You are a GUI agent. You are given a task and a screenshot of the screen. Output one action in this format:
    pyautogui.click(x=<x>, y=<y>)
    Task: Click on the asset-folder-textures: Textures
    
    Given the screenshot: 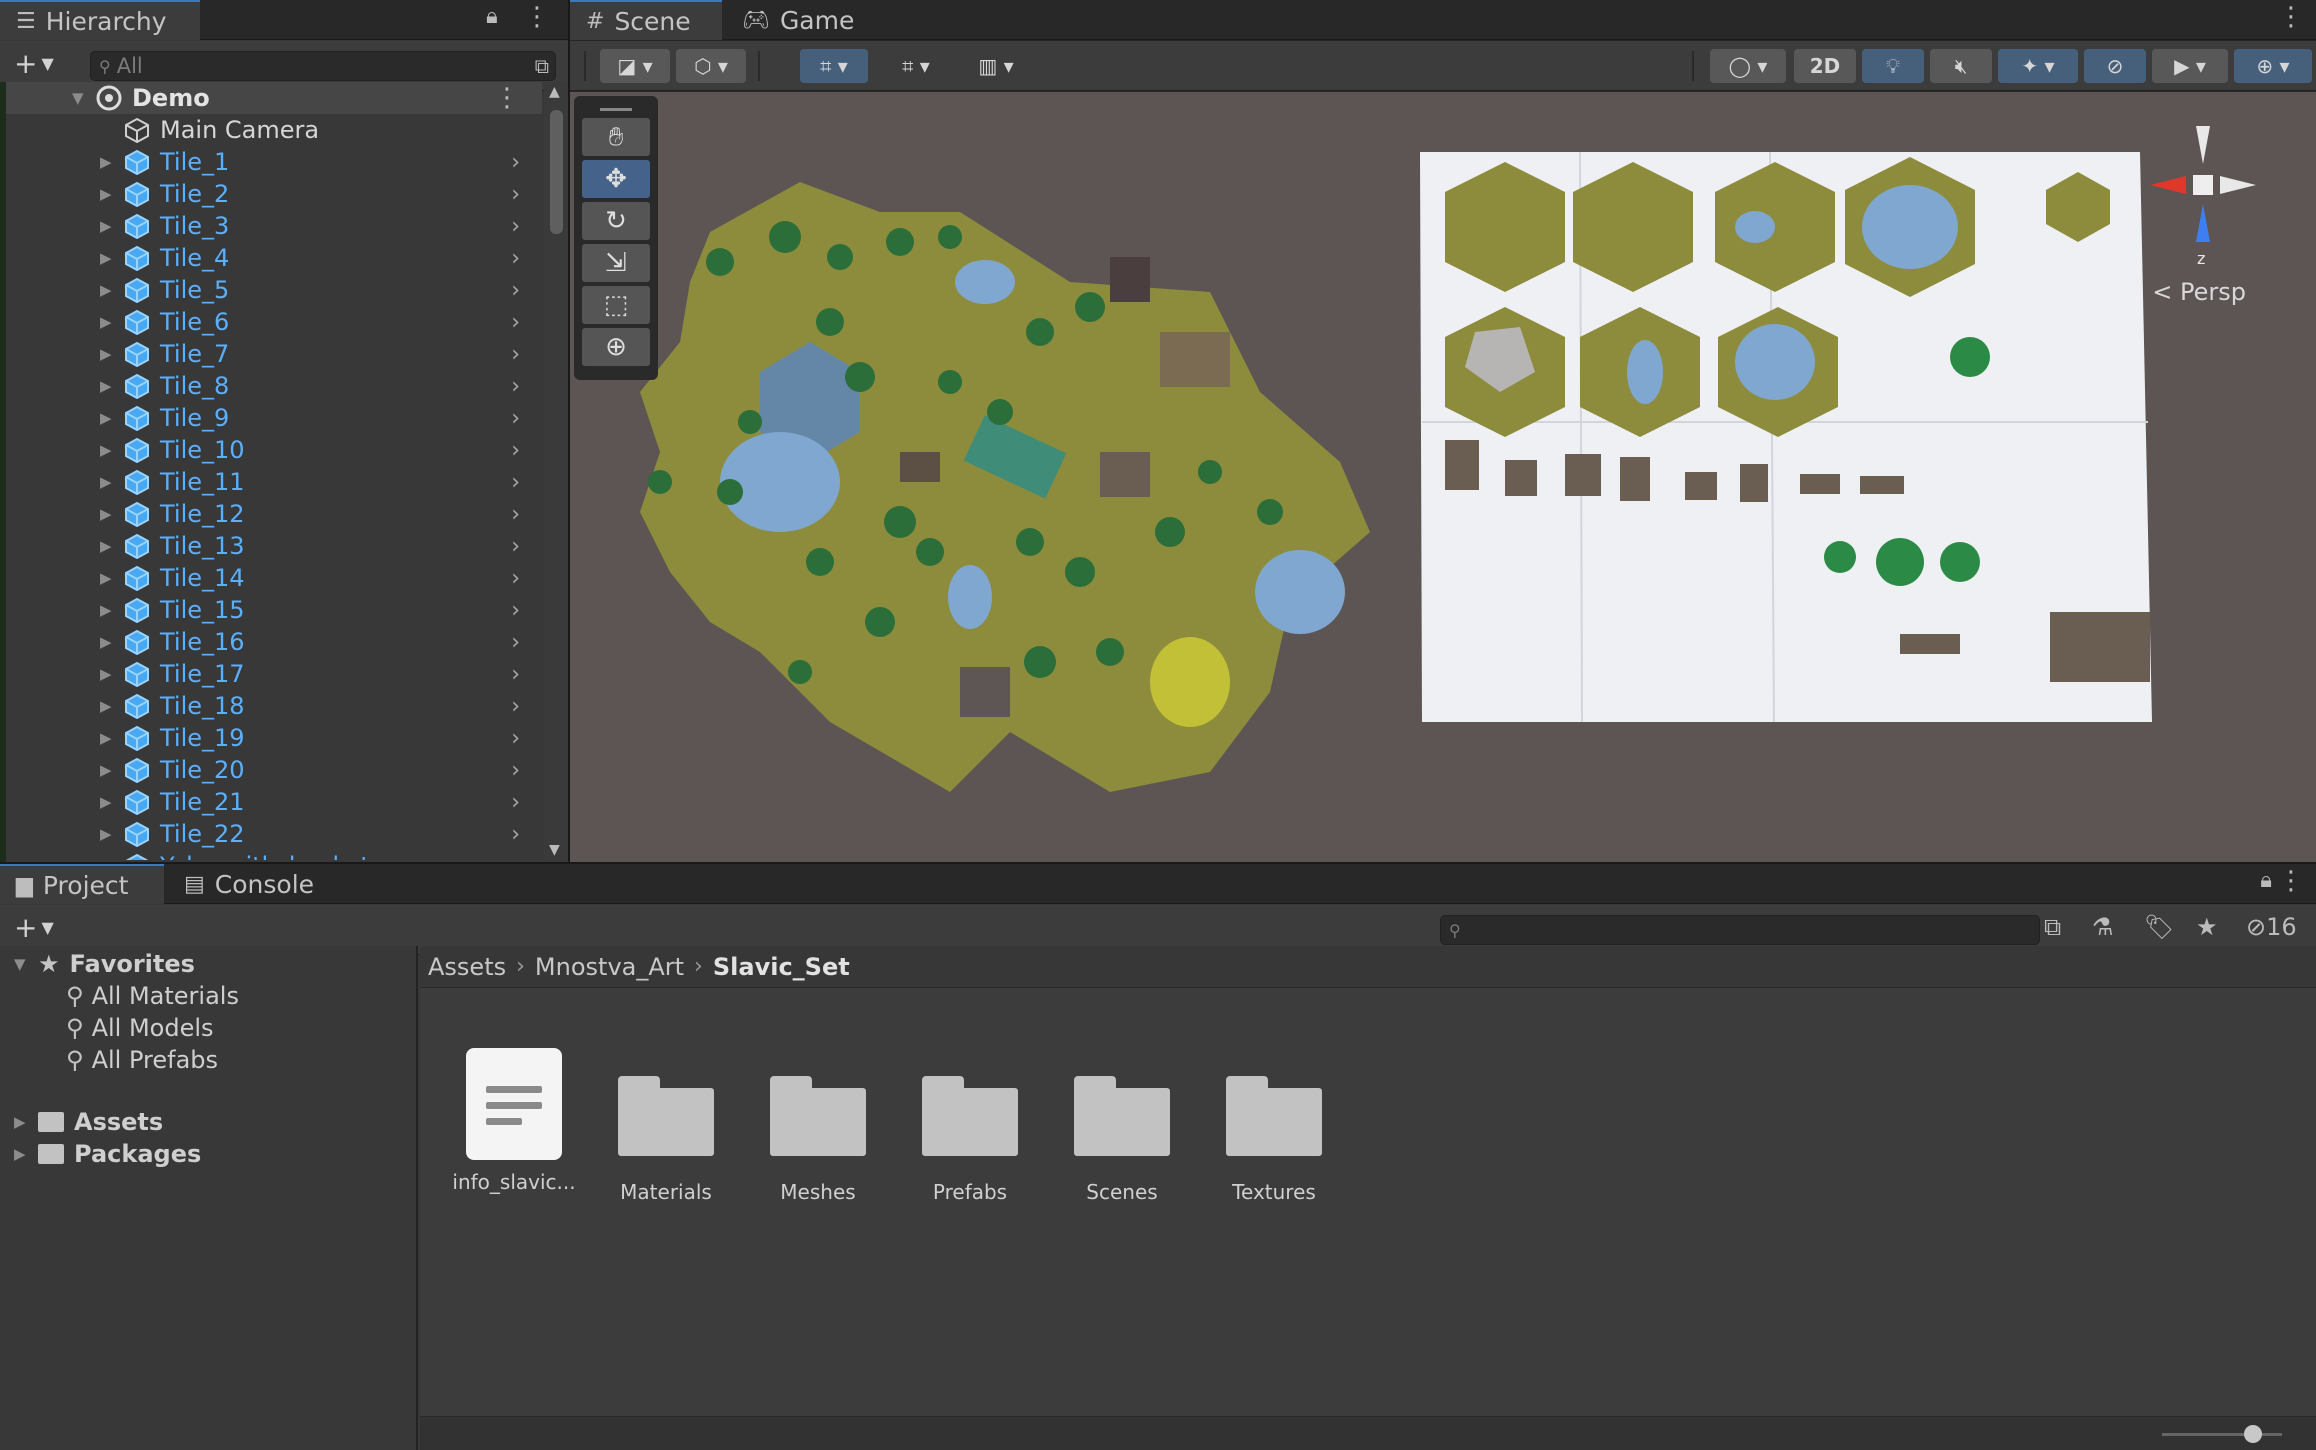 What is the action you would take?
    pyautogui.click(x=1274, y=1140)
    